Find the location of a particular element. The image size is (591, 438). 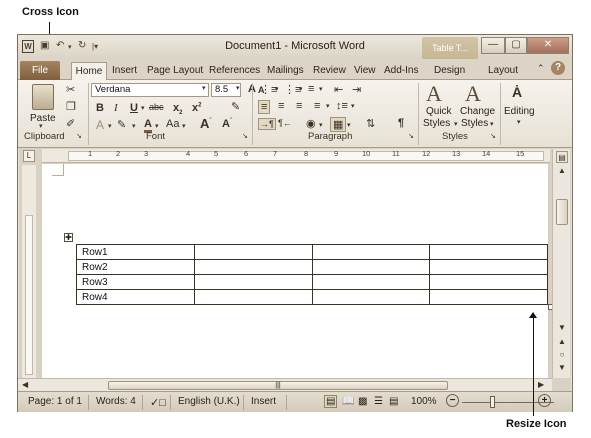

tab-selector-icon: L is located at coordinates (29, 156).